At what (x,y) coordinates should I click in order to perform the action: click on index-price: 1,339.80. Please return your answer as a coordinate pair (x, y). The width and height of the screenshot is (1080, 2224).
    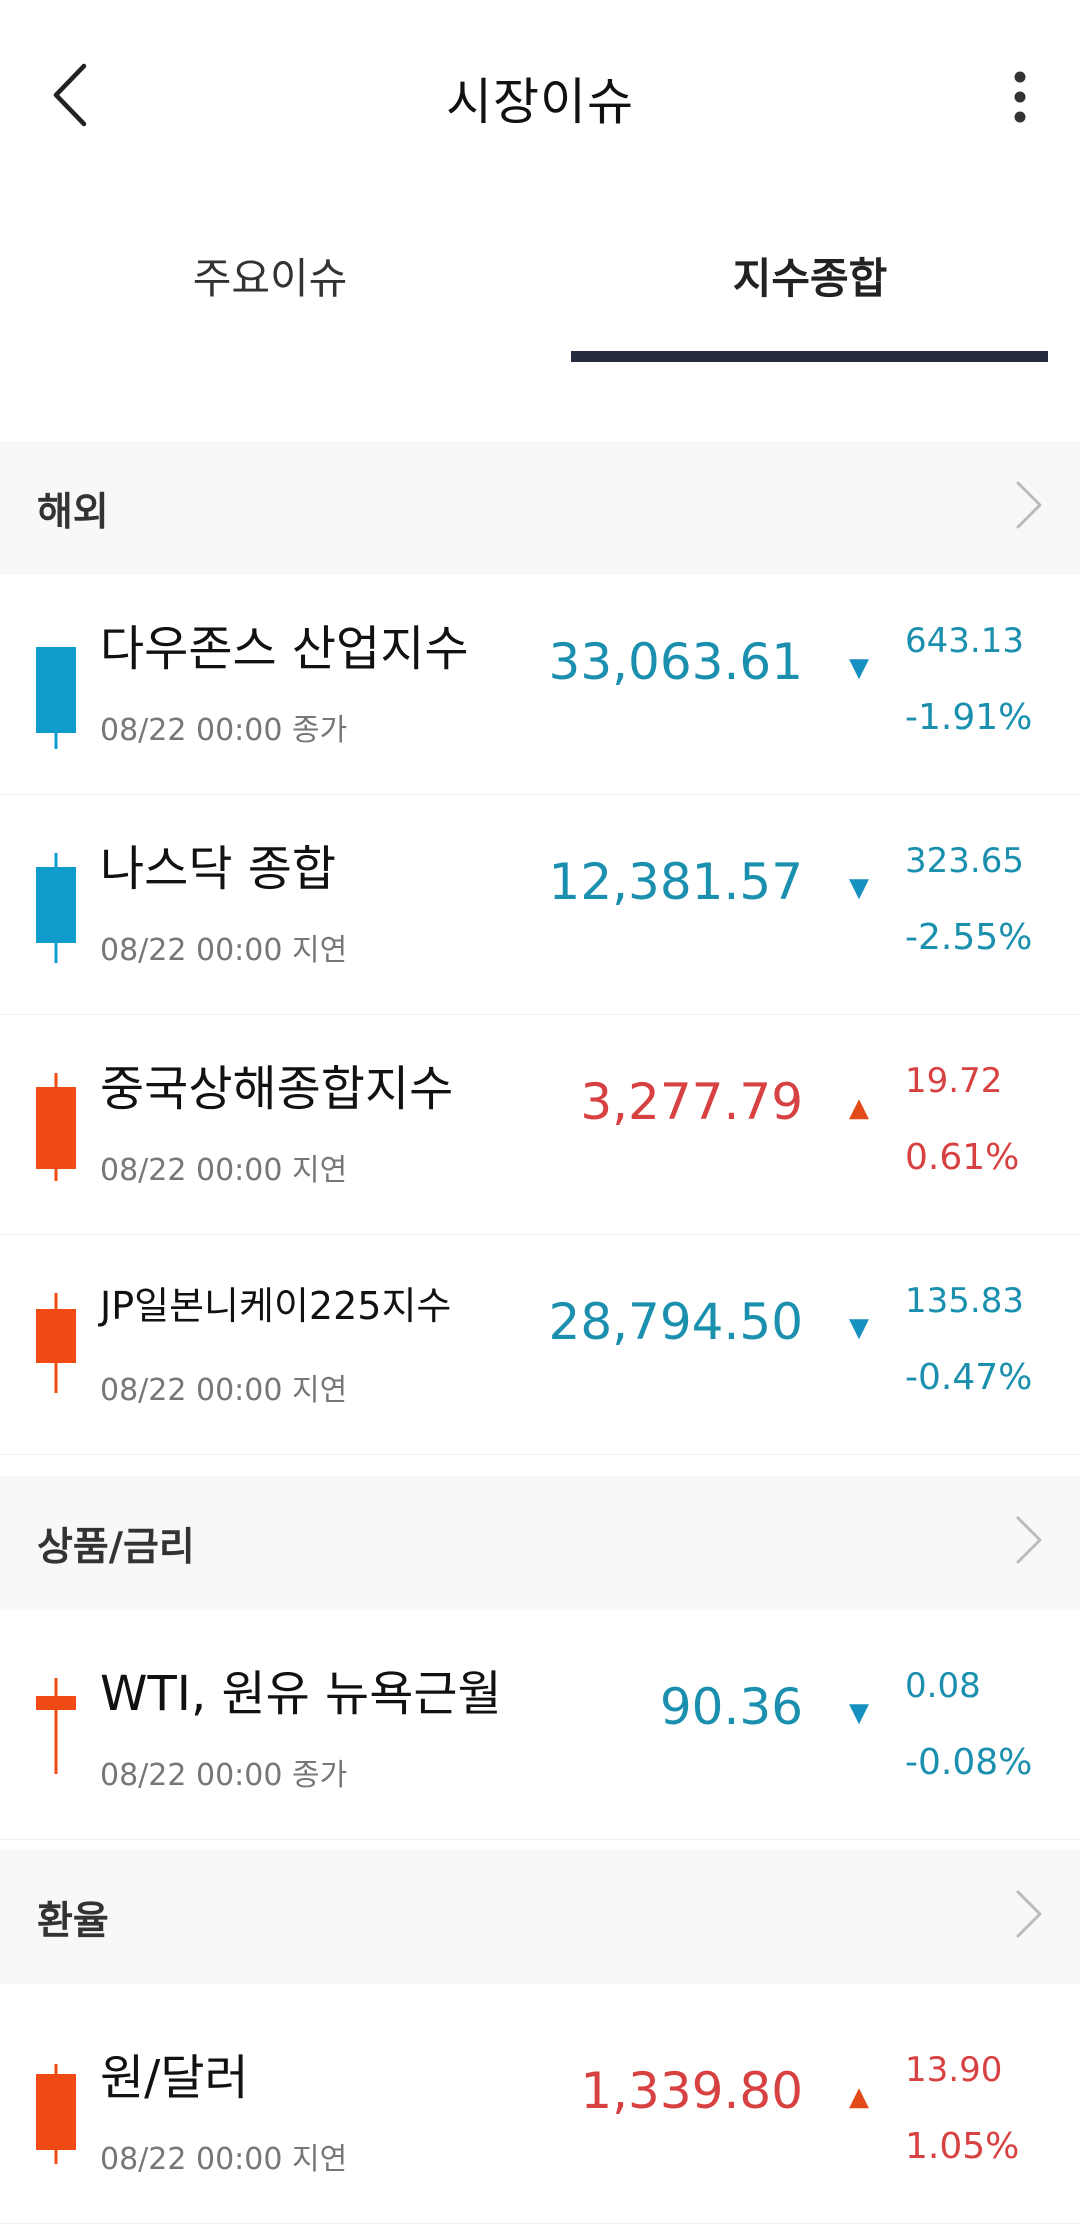
    Looking at the image, I should click on (691, 2091).